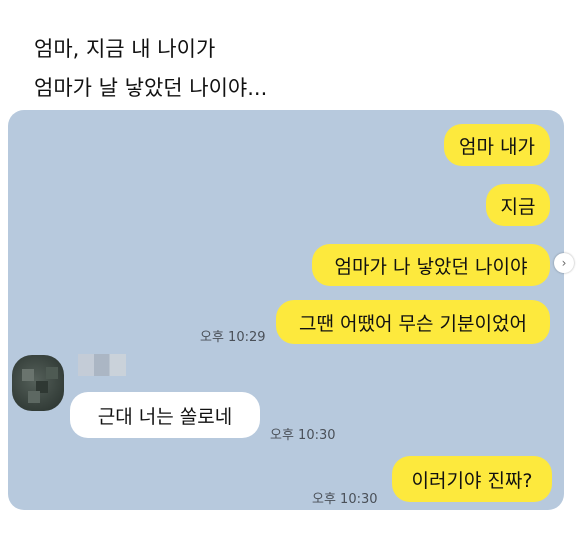  What do you see at coordinates (564, 263) in the screenshot?
I see `chevron-right-icon: ›` at bounding box center [564, 263].